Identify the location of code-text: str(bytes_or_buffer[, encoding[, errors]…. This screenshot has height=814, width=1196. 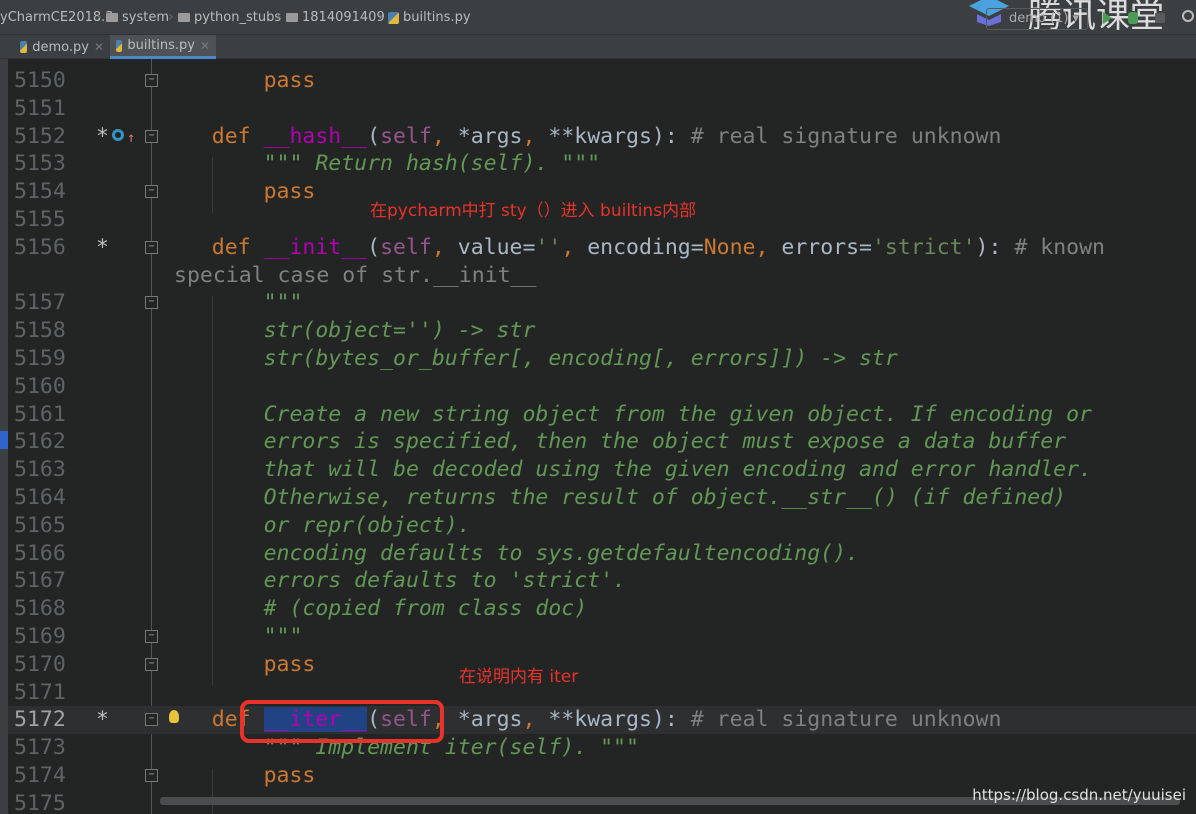
(529, 359).